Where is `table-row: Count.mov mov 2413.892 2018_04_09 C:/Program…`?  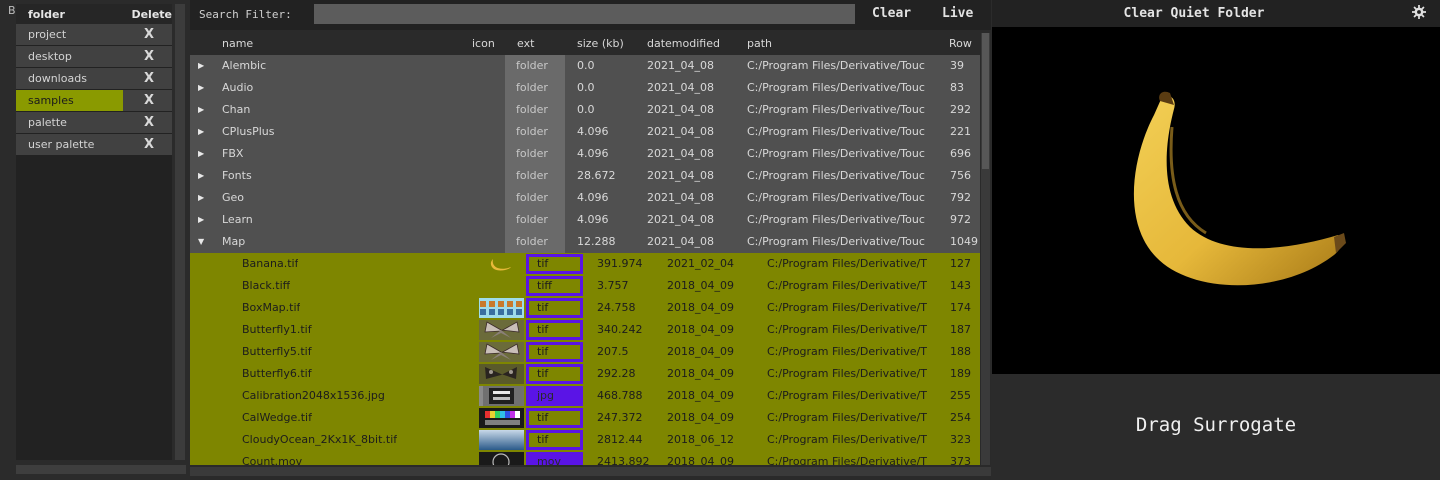
table-row: Count.mov mov 2413.892 2018_04_09 C:/Program… is located at coordinates (585, 458).